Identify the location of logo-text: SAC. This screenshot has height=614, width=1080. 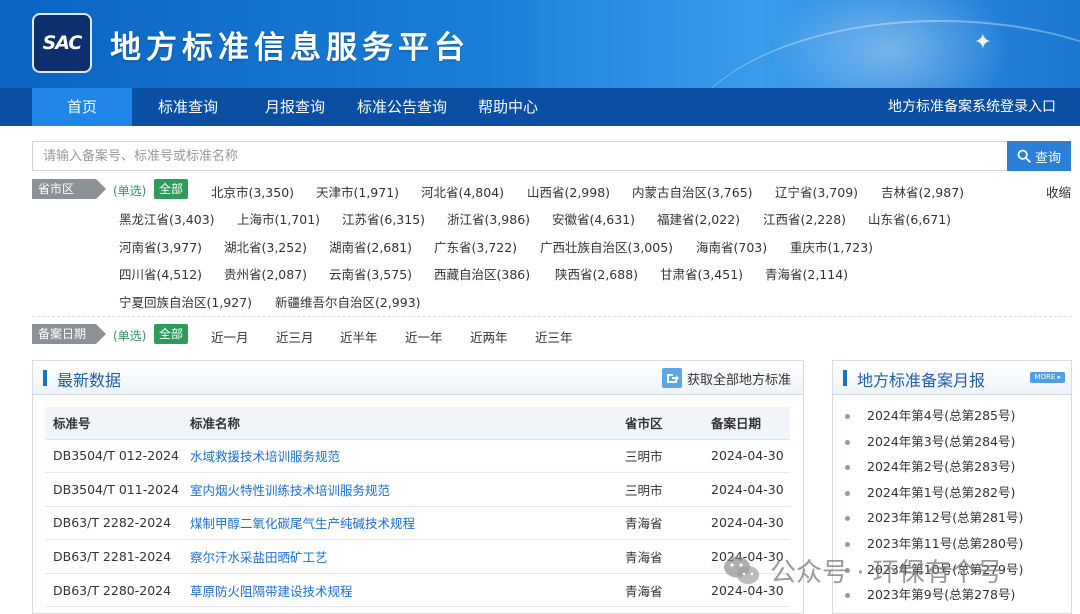
(62, 43).